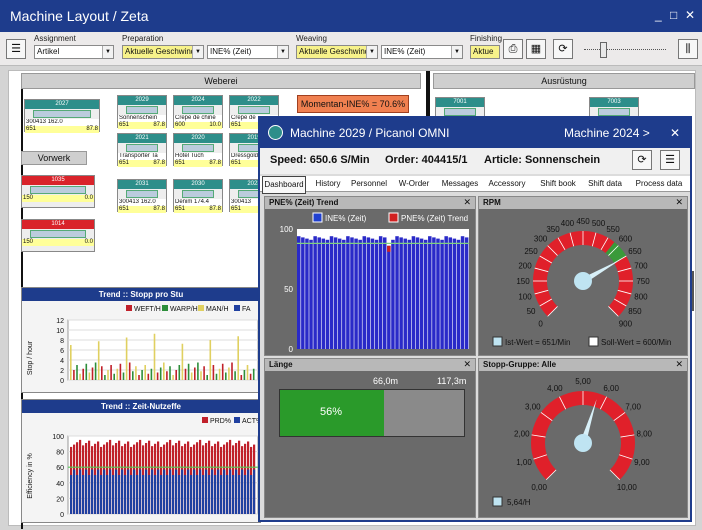  Describe the element at coordinates (180, 209) in the screenshot. I see `machine-speed: 651` at that location.